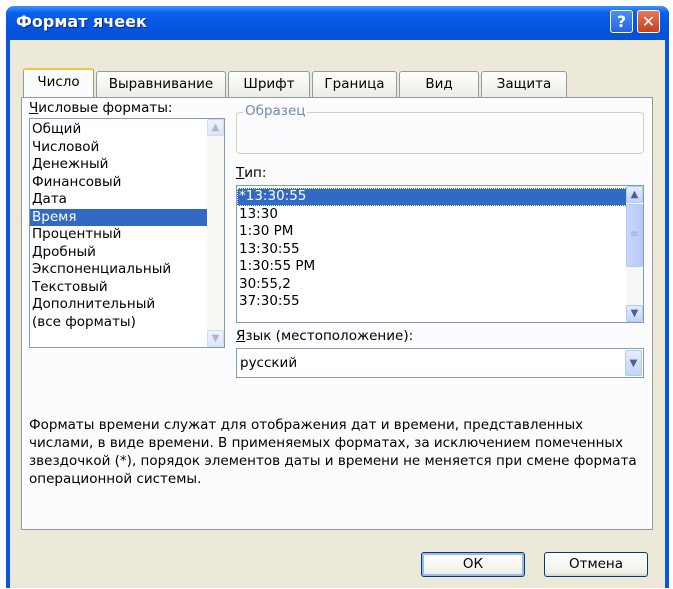 The height and width of the screenshot is (589, 673). I want to click on list-item: Экспоненциальный, so click(127, 270).